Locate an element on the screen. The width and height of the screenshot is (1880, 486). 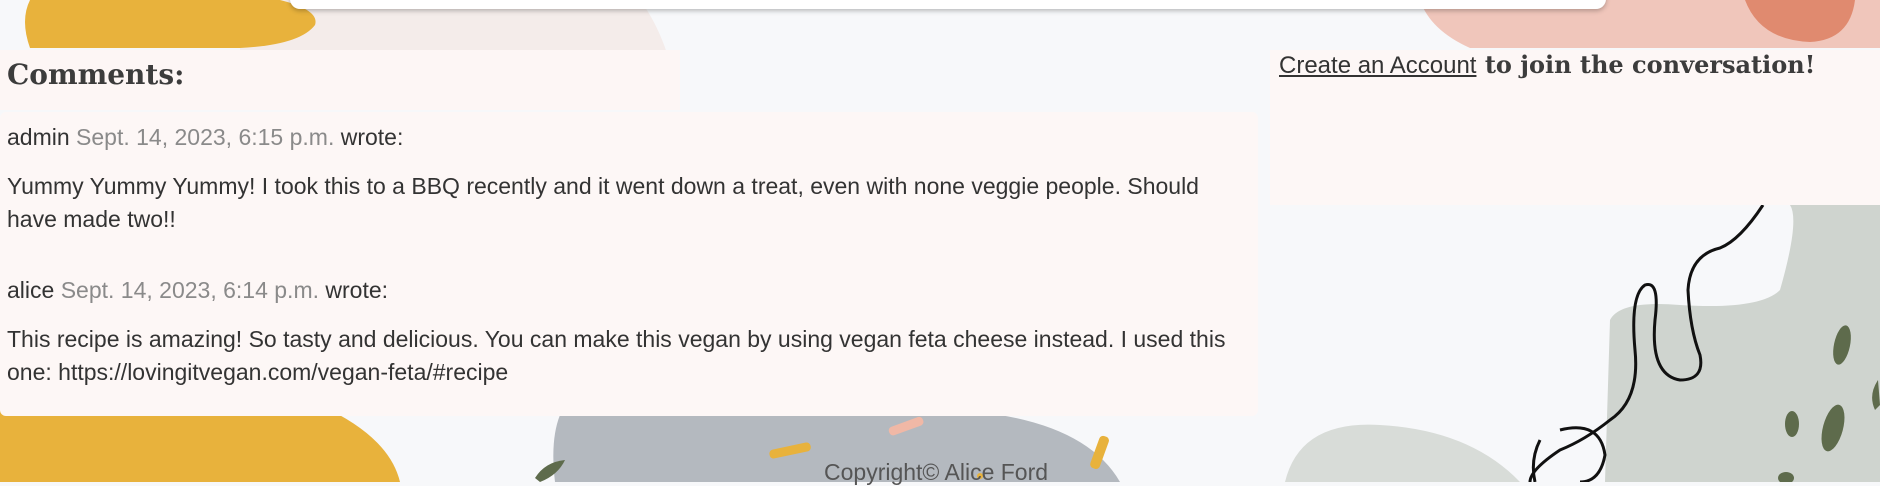
comment-author: admin is located at coordinates (38, 137).